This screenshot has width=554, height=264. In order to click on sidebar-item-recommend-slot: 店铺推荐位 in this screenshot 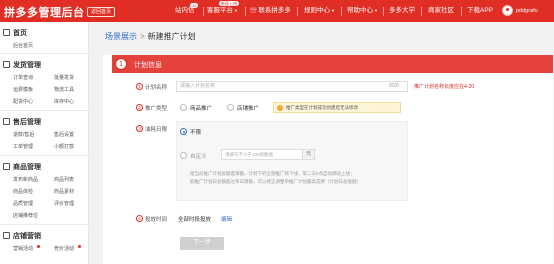, I will do `click(25, 215)`.